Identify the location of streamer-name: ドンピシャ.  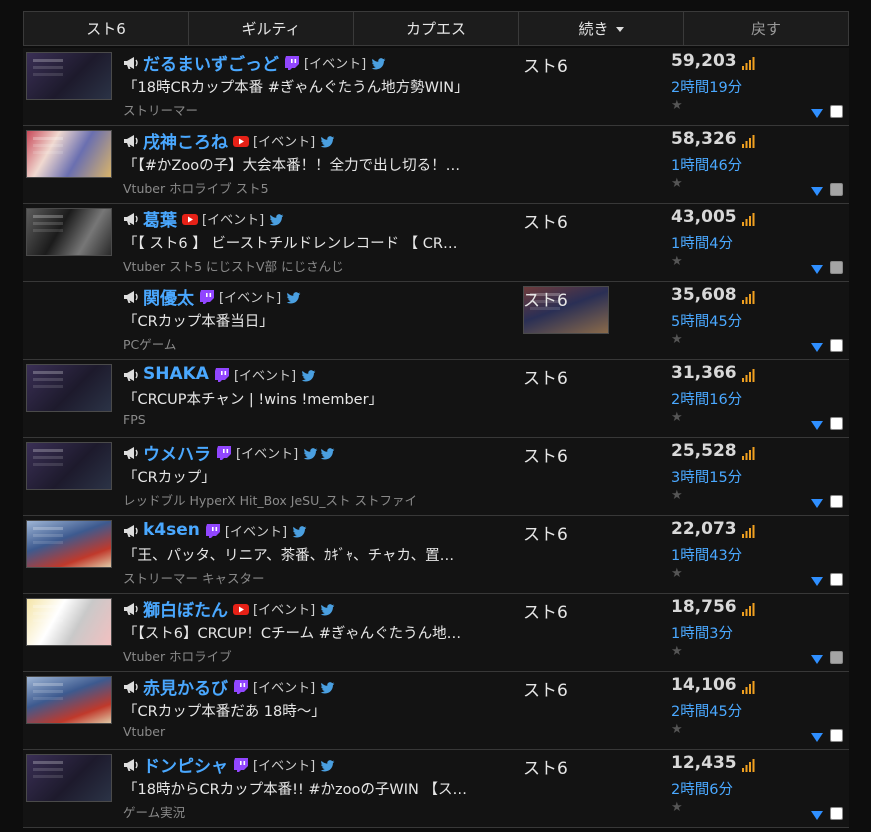
(185, 764).